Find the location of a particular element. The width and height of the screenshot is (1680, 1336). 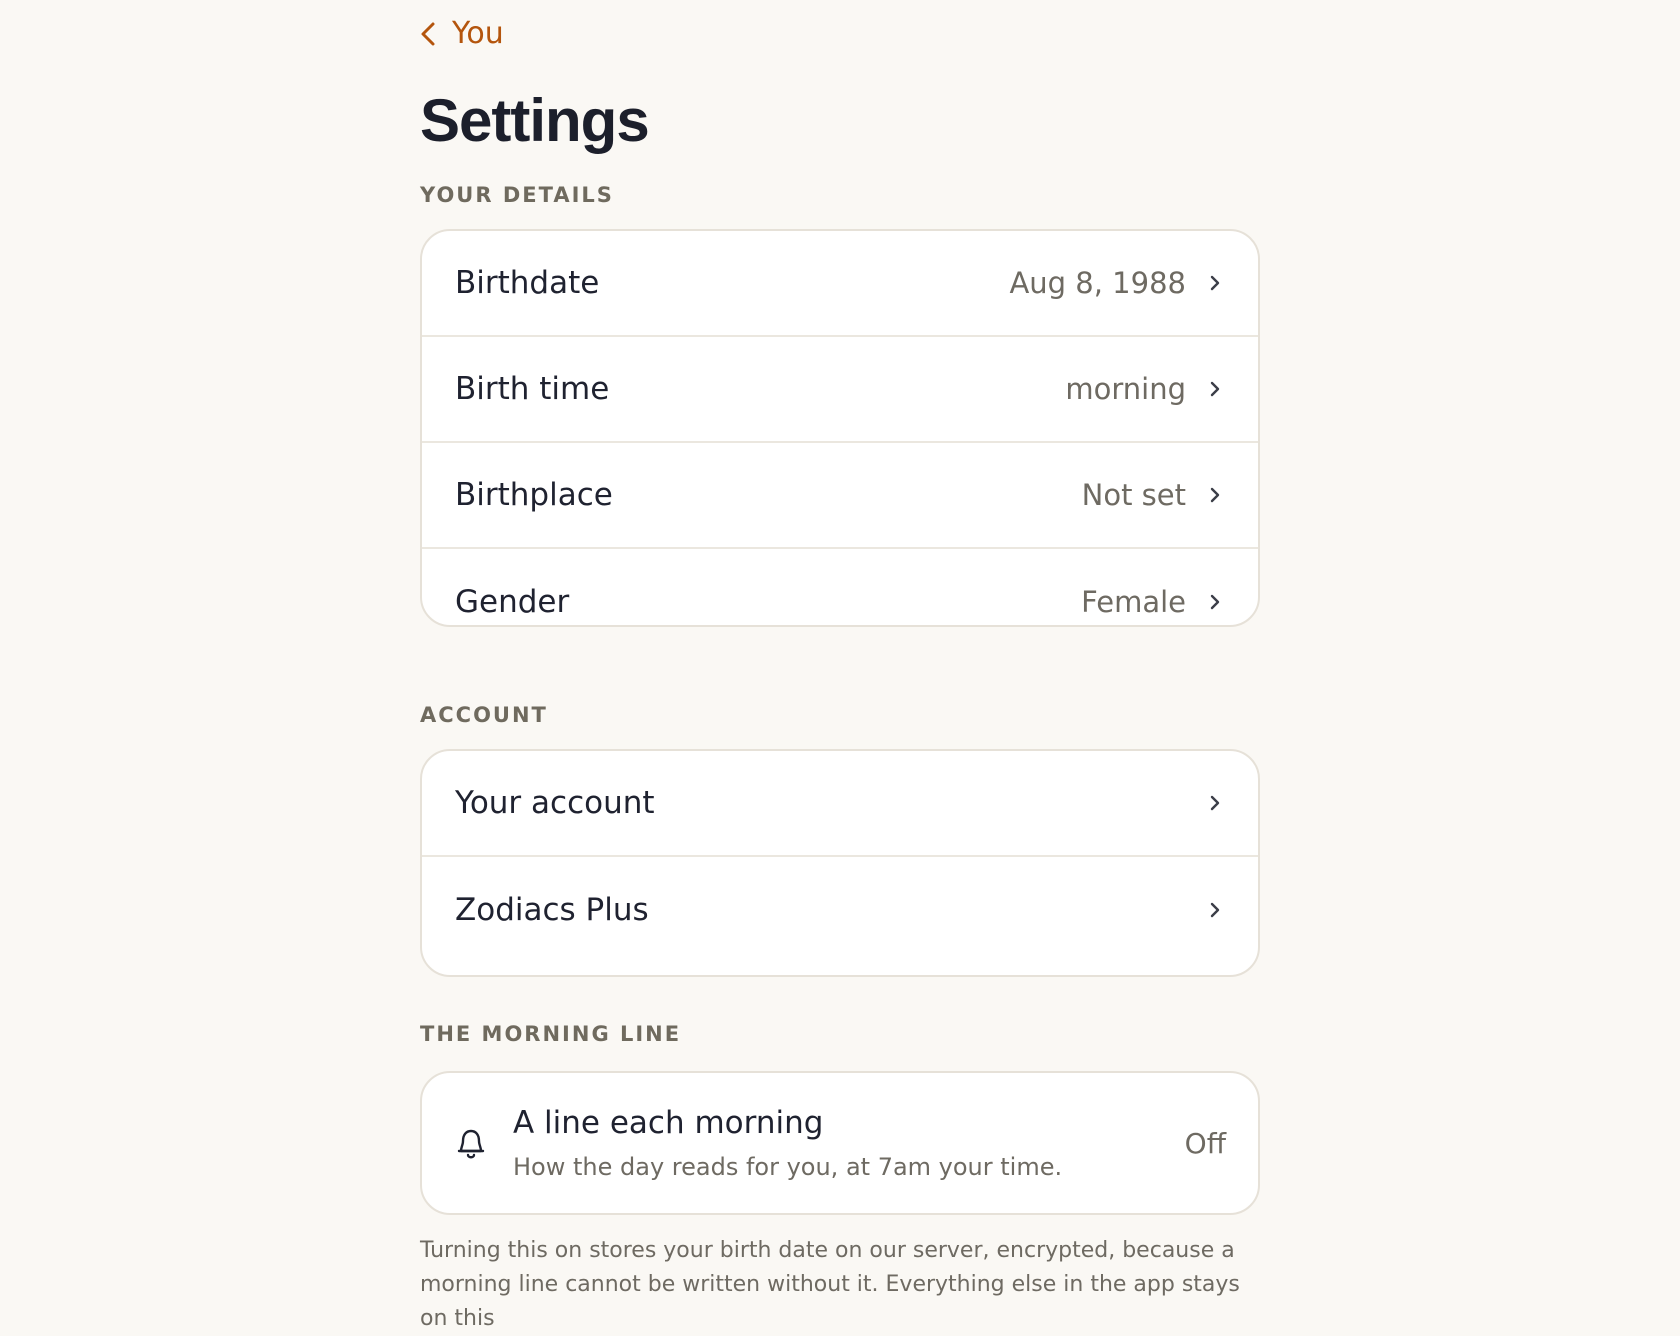

back-label: You is located at coordinates (478, 33).